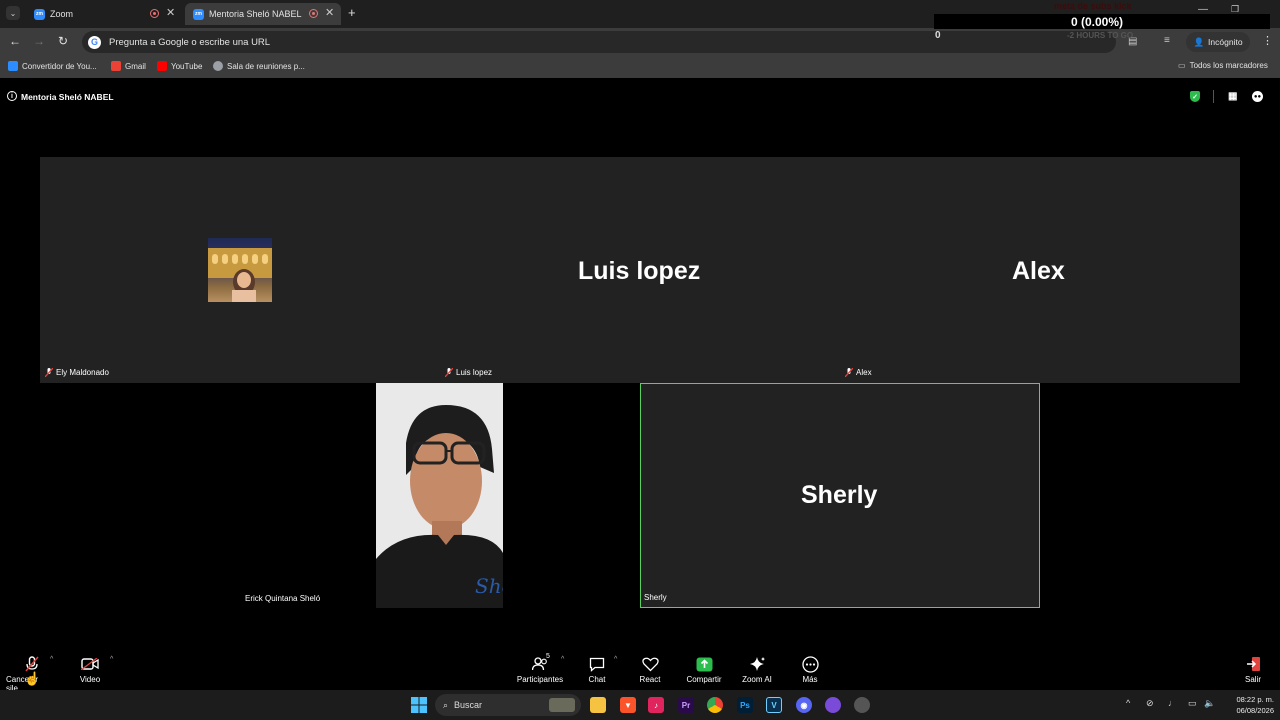 This screenshot has height=720, width=1280. I want to click on tray-chevron-icon: ^, so click(1128, 703).